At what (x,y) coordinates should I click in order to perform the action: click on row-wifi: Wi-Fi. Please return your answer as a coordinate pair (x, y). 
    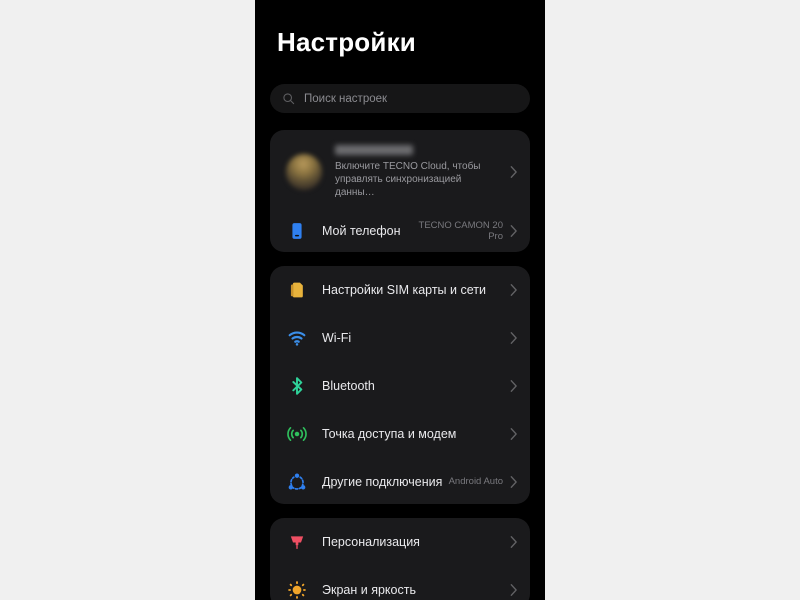
    Looking at the image, I should click on (400, 338).